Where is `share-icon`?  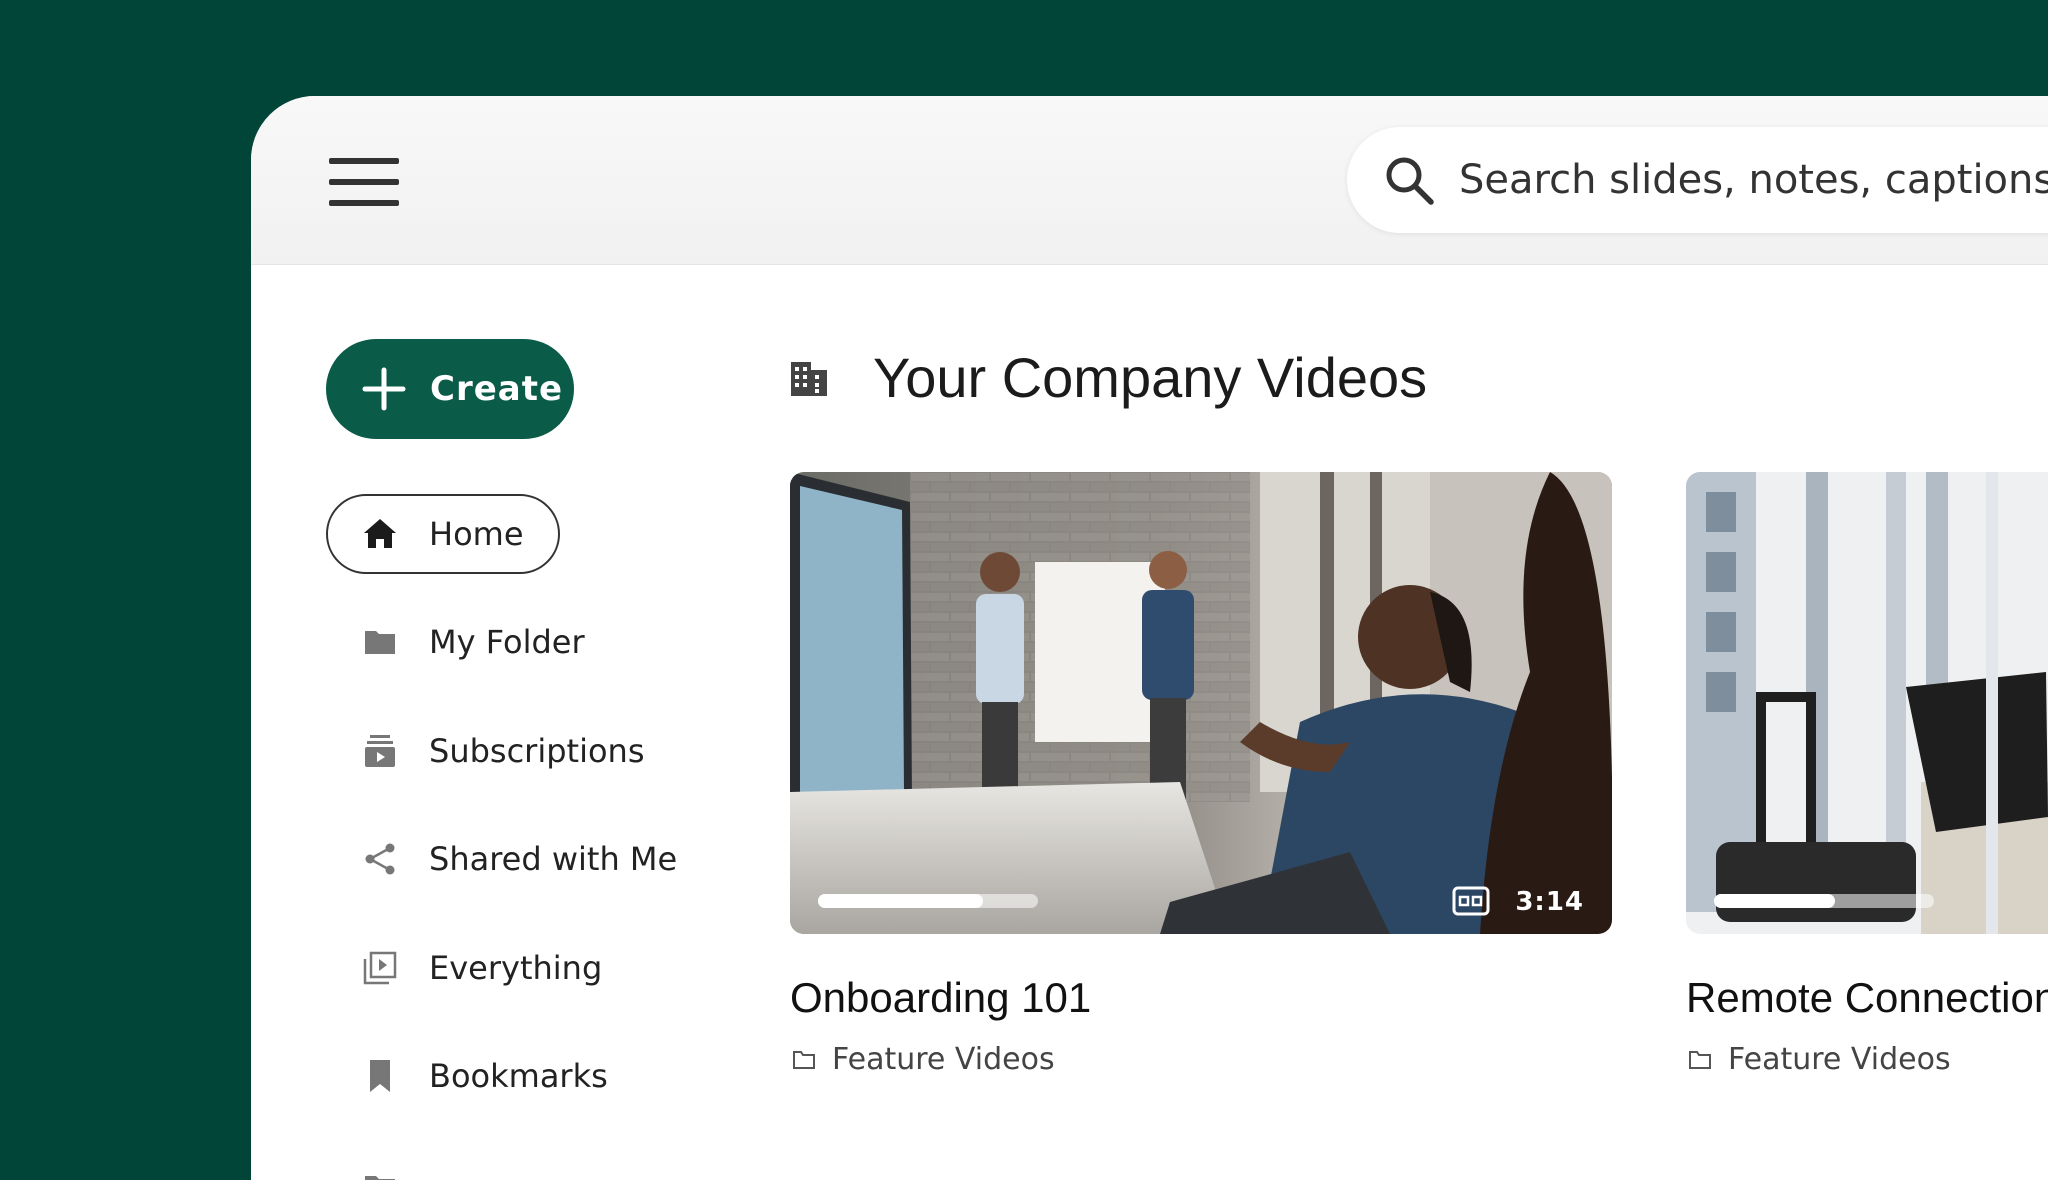 share-icon is located at coordinates (380, 859).